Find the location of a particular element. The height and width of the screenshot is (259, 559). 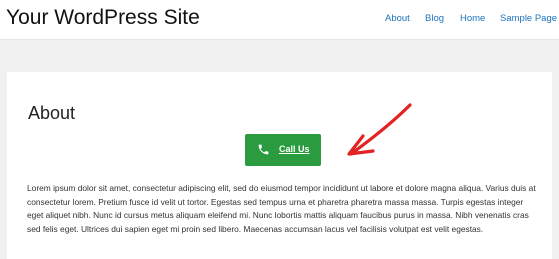

call-us-label: Call Us is located at coordinates (294, 149).